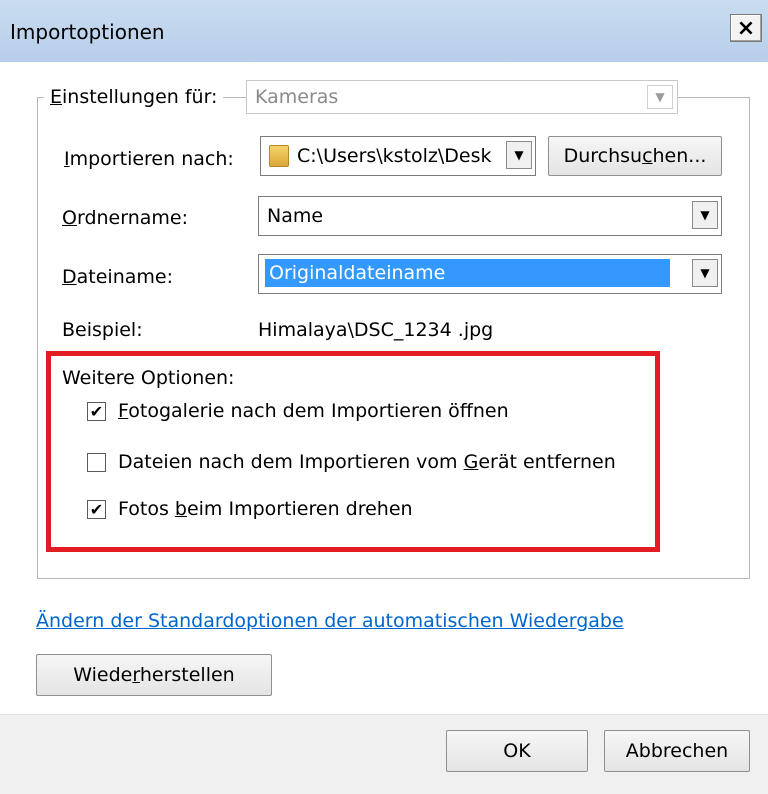  Describe the element at coordinates (117, 277) in the screenshot. I see `filename-label: Dateiname:` at that location.